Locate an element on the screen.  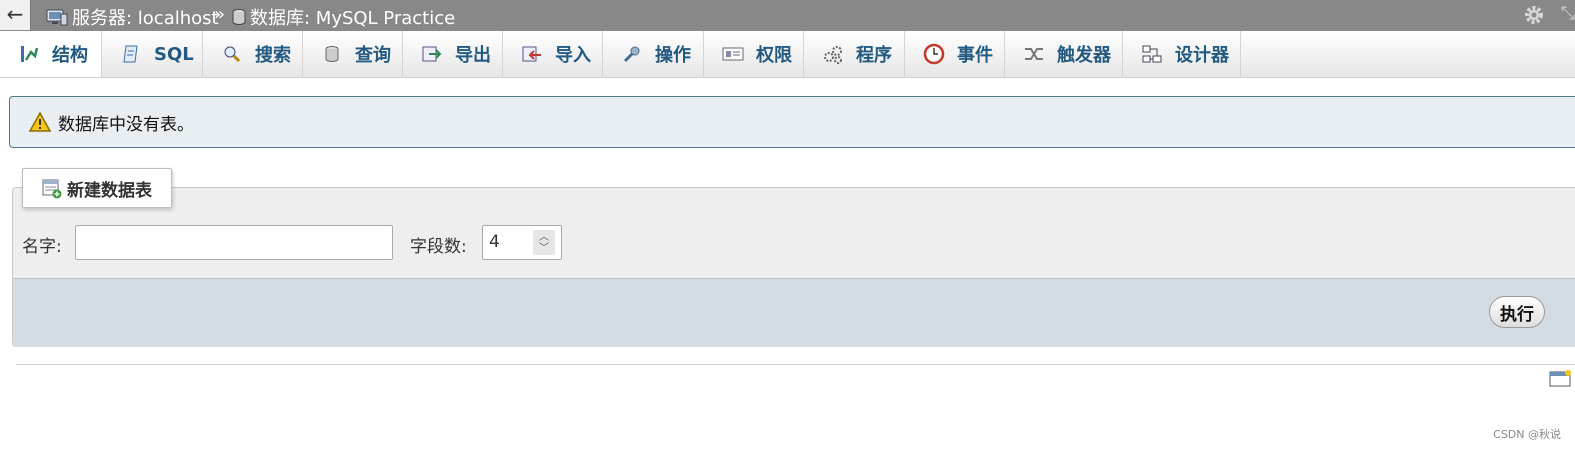
tab-search: 搜索 is located at coordinates (253, 54).